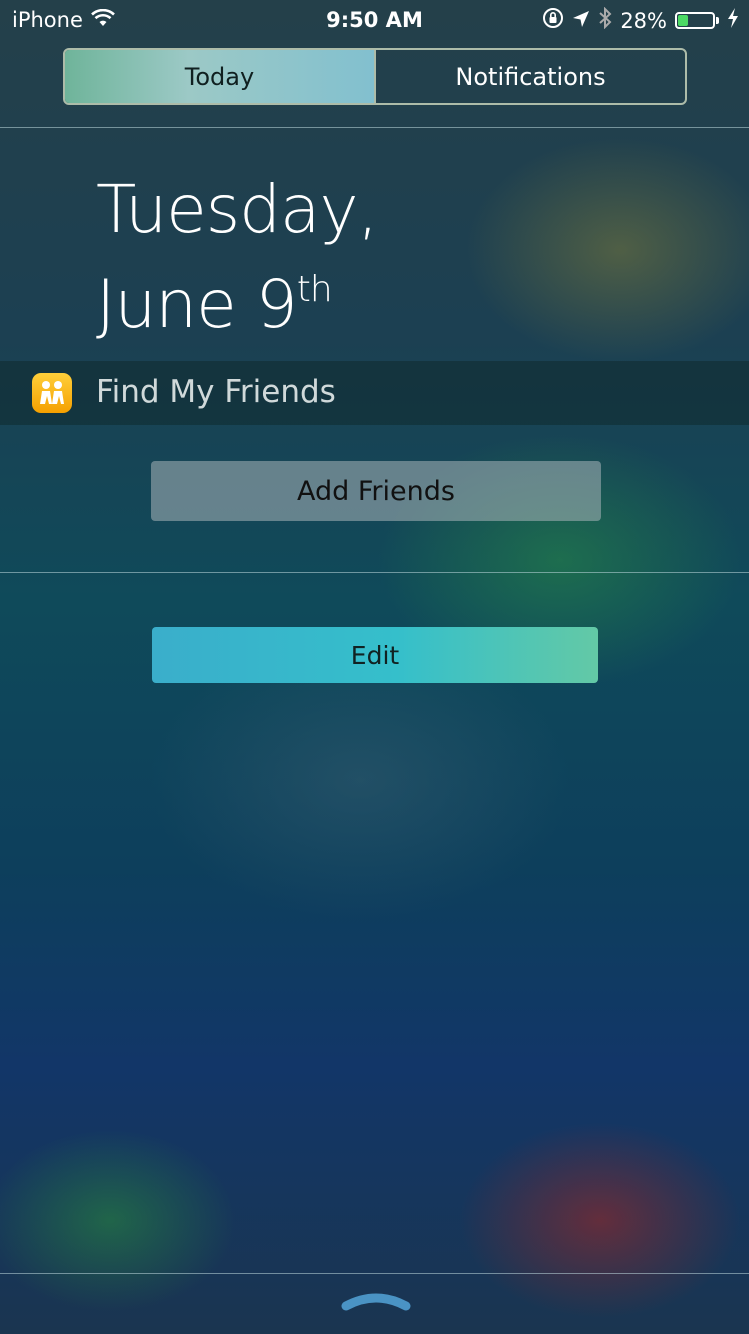 The image size is (749, 1334). Describe the element at coordinates (374, 127) in the screenshot. I see `top-divider` at that location.